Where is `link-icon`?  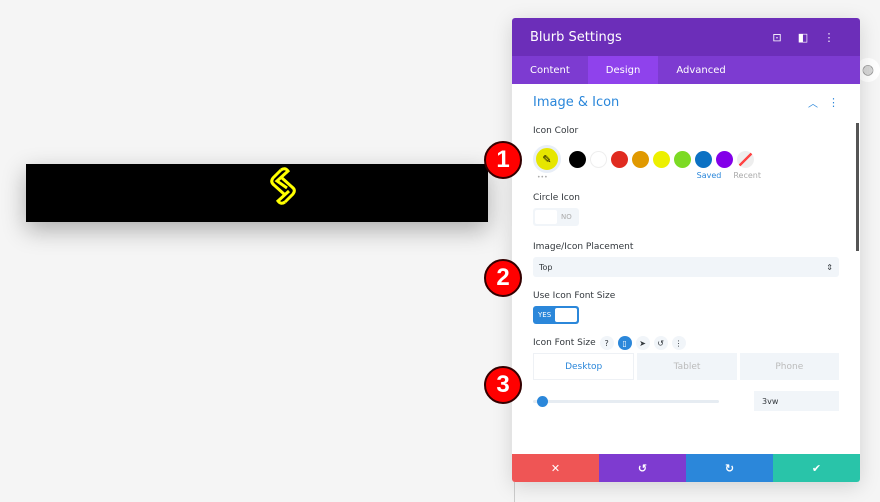
link-icon is located at coordinates (283, 186).